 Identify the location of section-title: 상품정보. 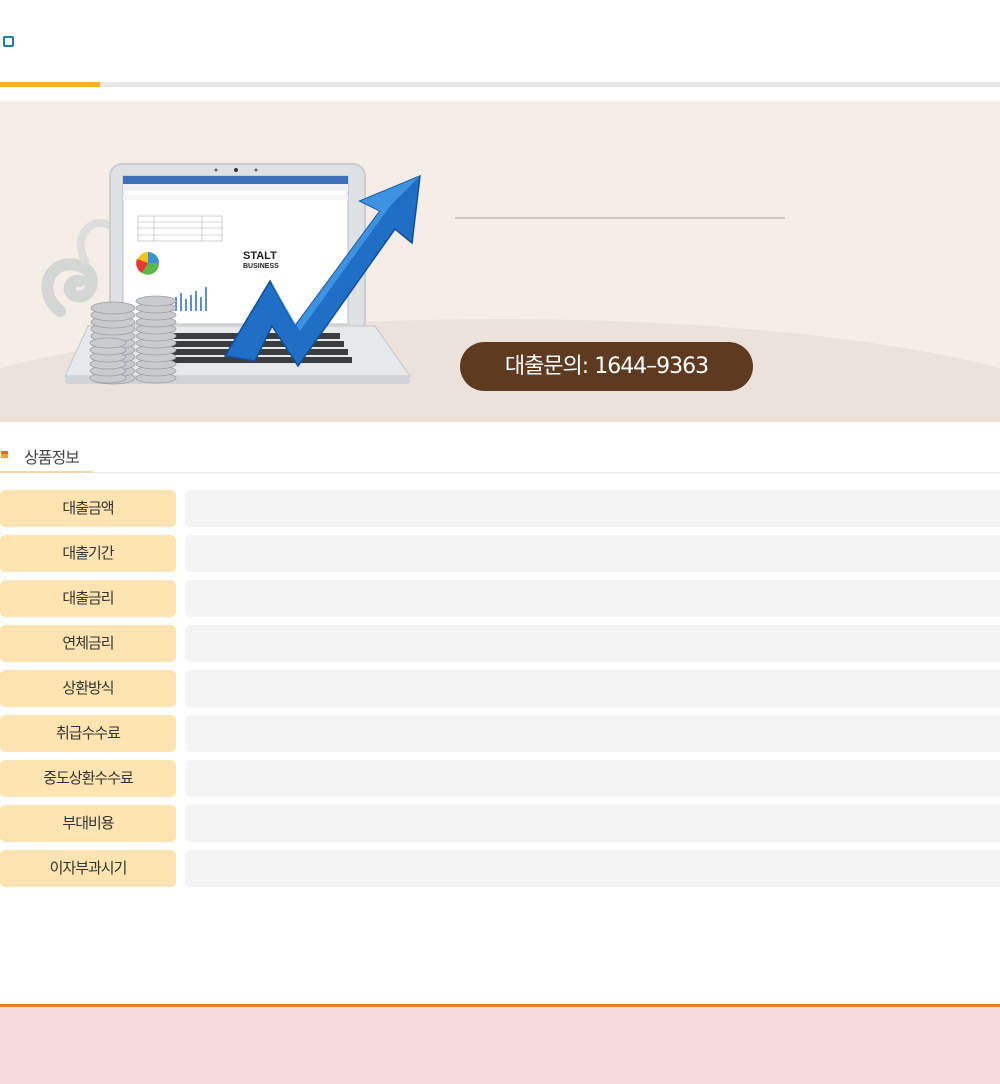
(52, 457).